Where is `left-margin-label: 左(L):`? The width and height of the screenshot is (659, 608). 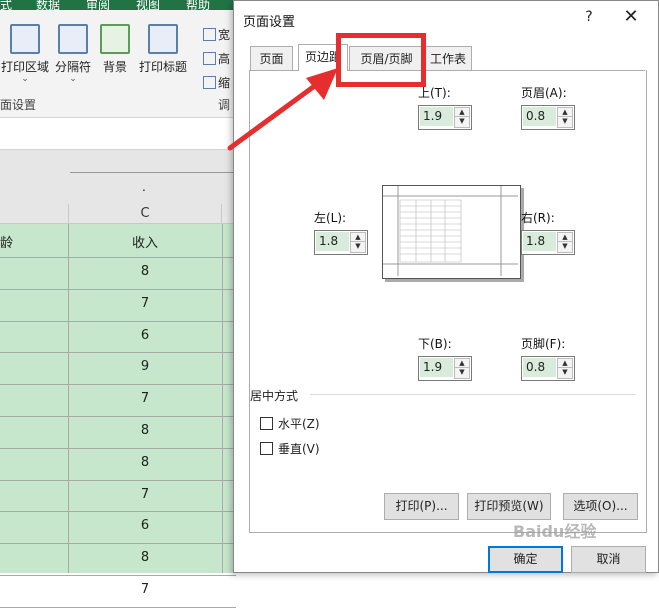 left-margin-label: 左(L): is located at coordinates (330, 218).